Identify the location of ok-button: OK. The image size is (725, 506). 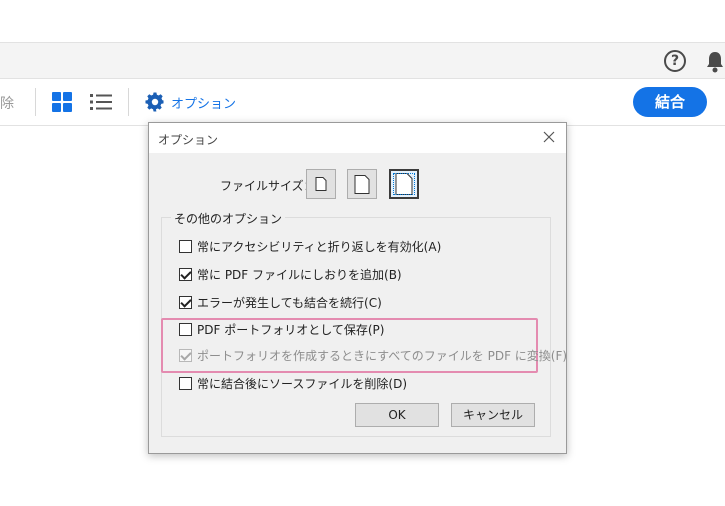
(397, 415).